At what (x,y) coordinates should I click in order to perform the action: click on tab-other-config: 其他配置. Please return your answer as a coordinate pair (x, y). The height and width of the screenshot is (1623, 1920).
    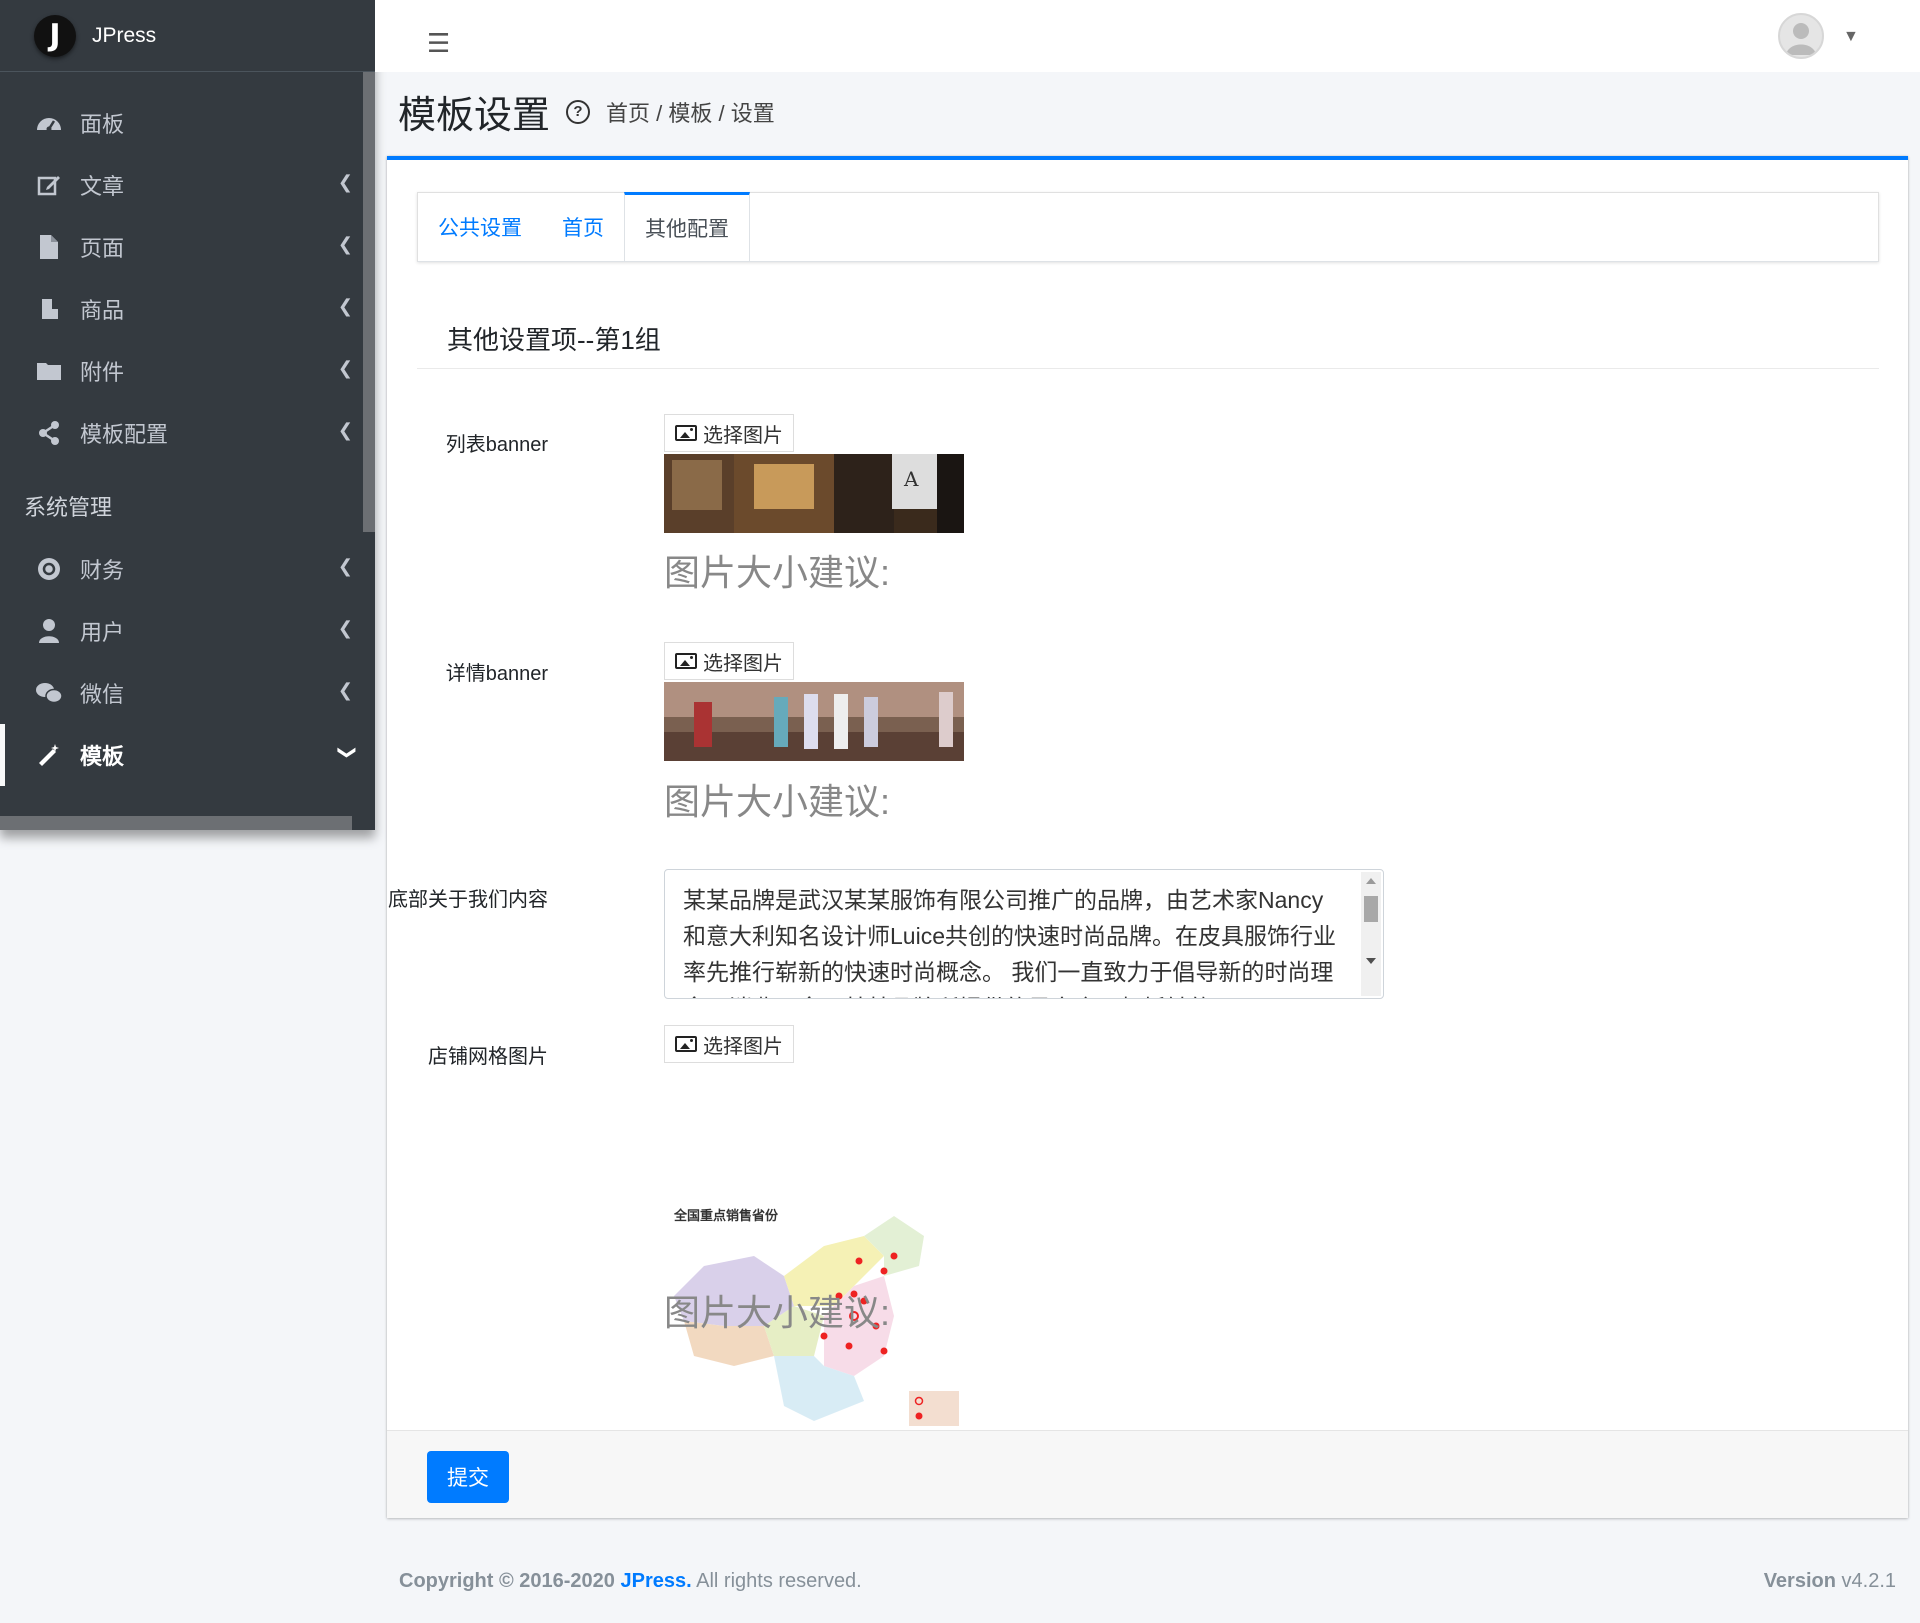
    Looking at the image, I should click on (687, 226).